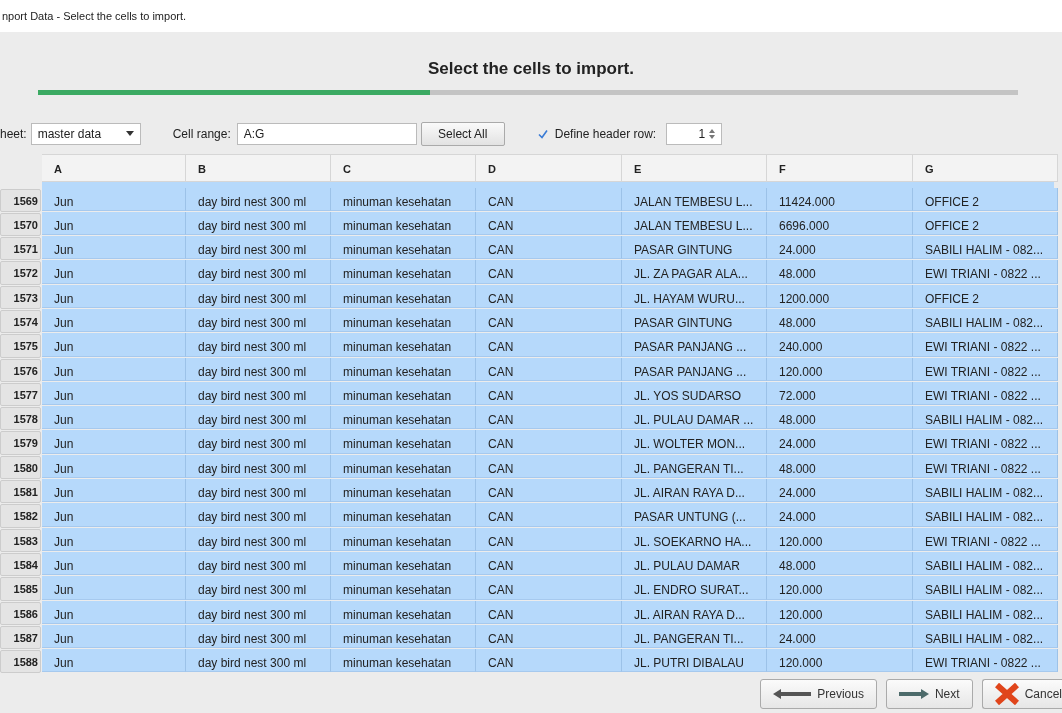 The height and width of the screenshot is (713, 1062). I want to click on row-number: 1583, so click(20, 540).